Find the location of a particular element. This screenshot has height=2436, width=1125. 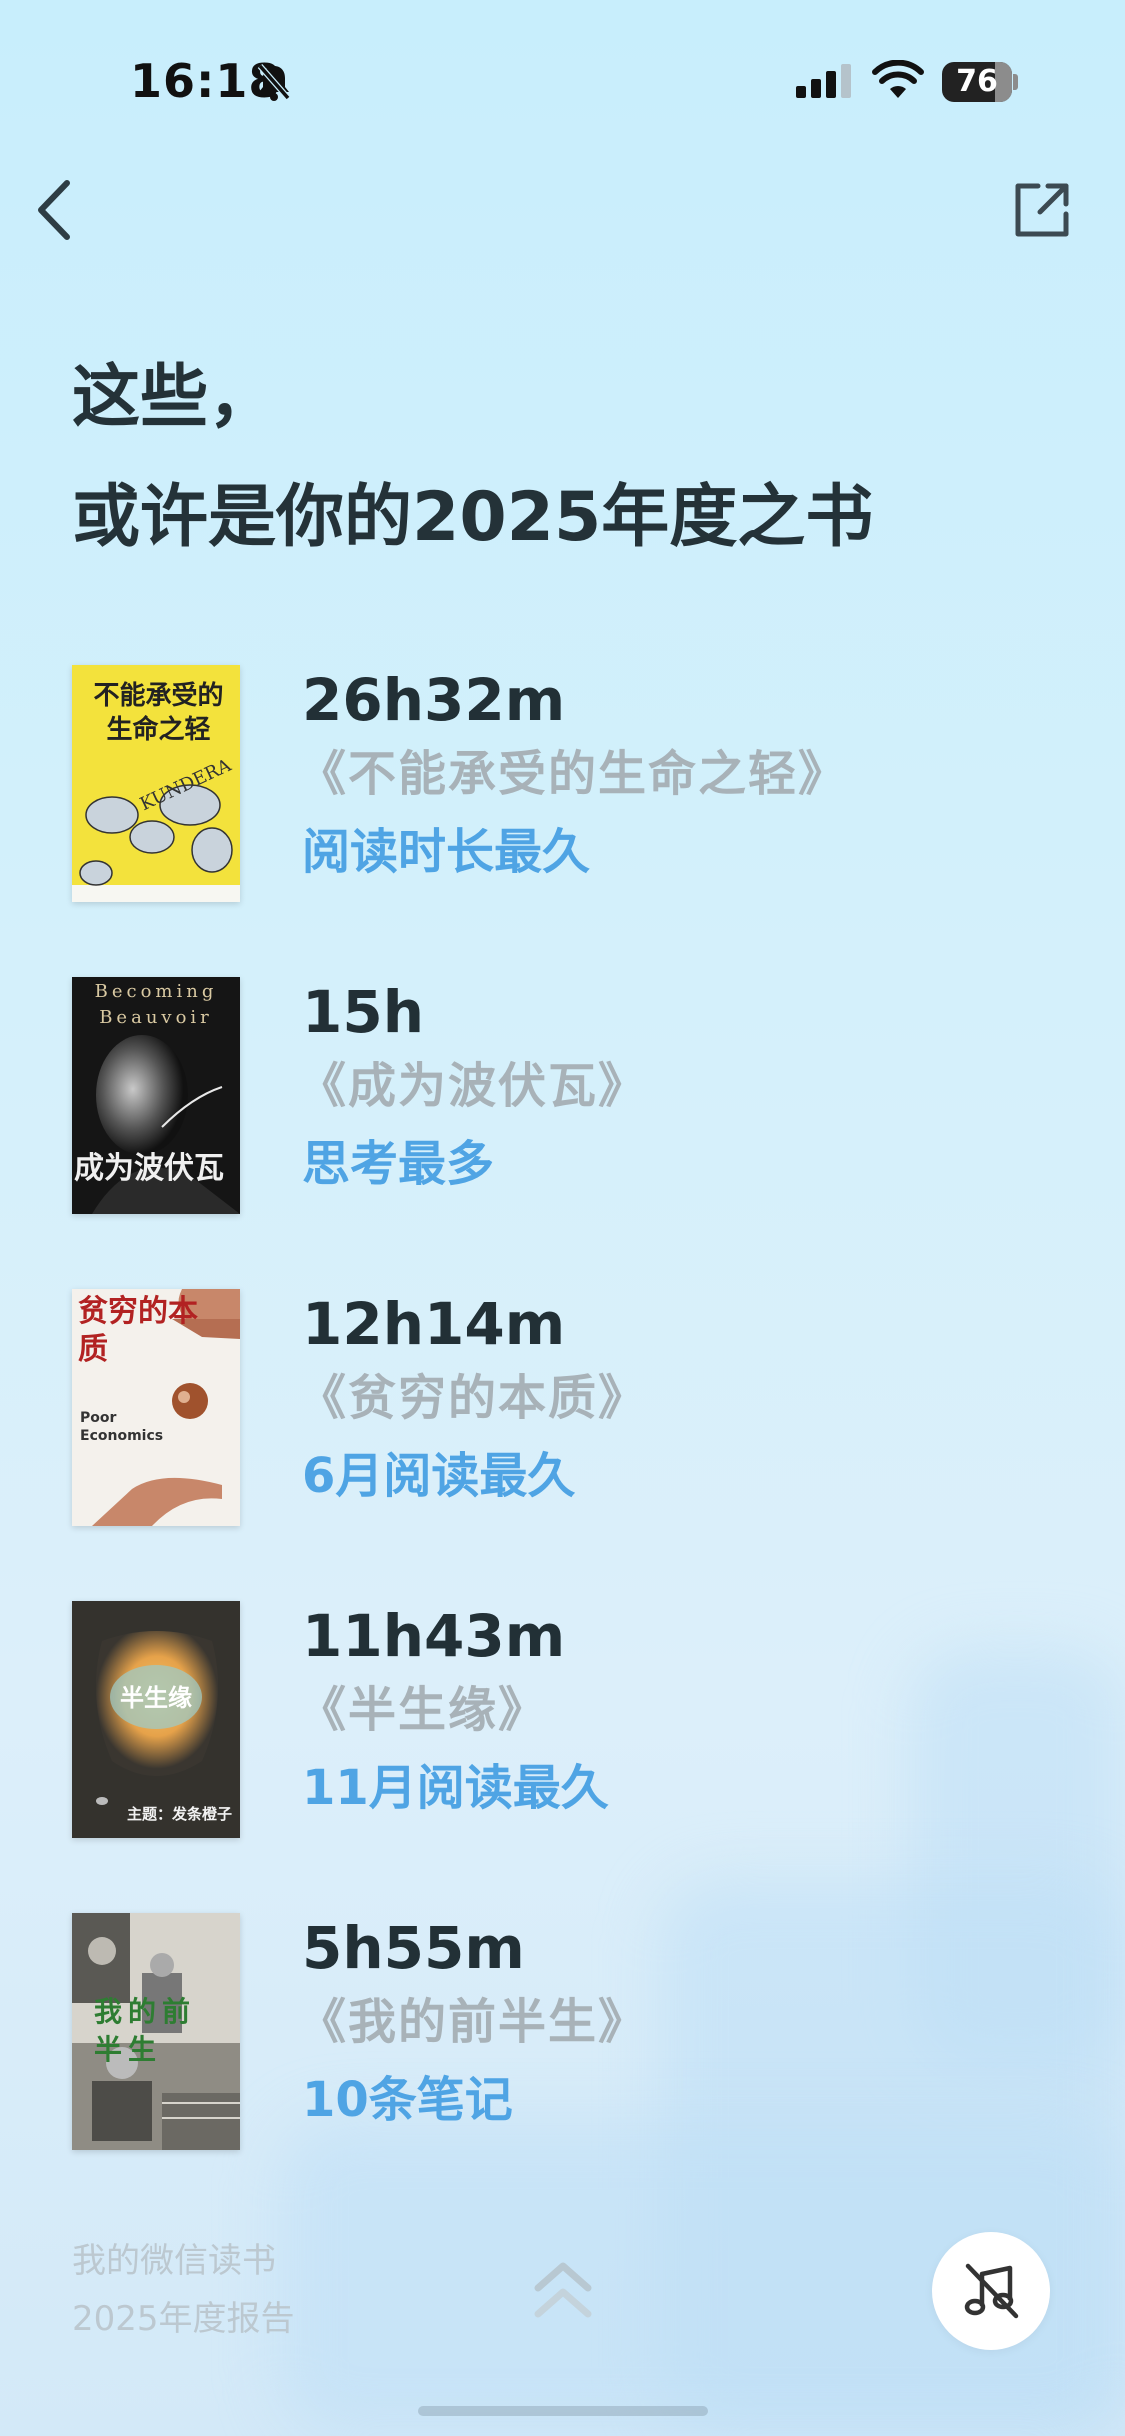

cover-title: 我的前半生 is located at coordinates (145, 2030).